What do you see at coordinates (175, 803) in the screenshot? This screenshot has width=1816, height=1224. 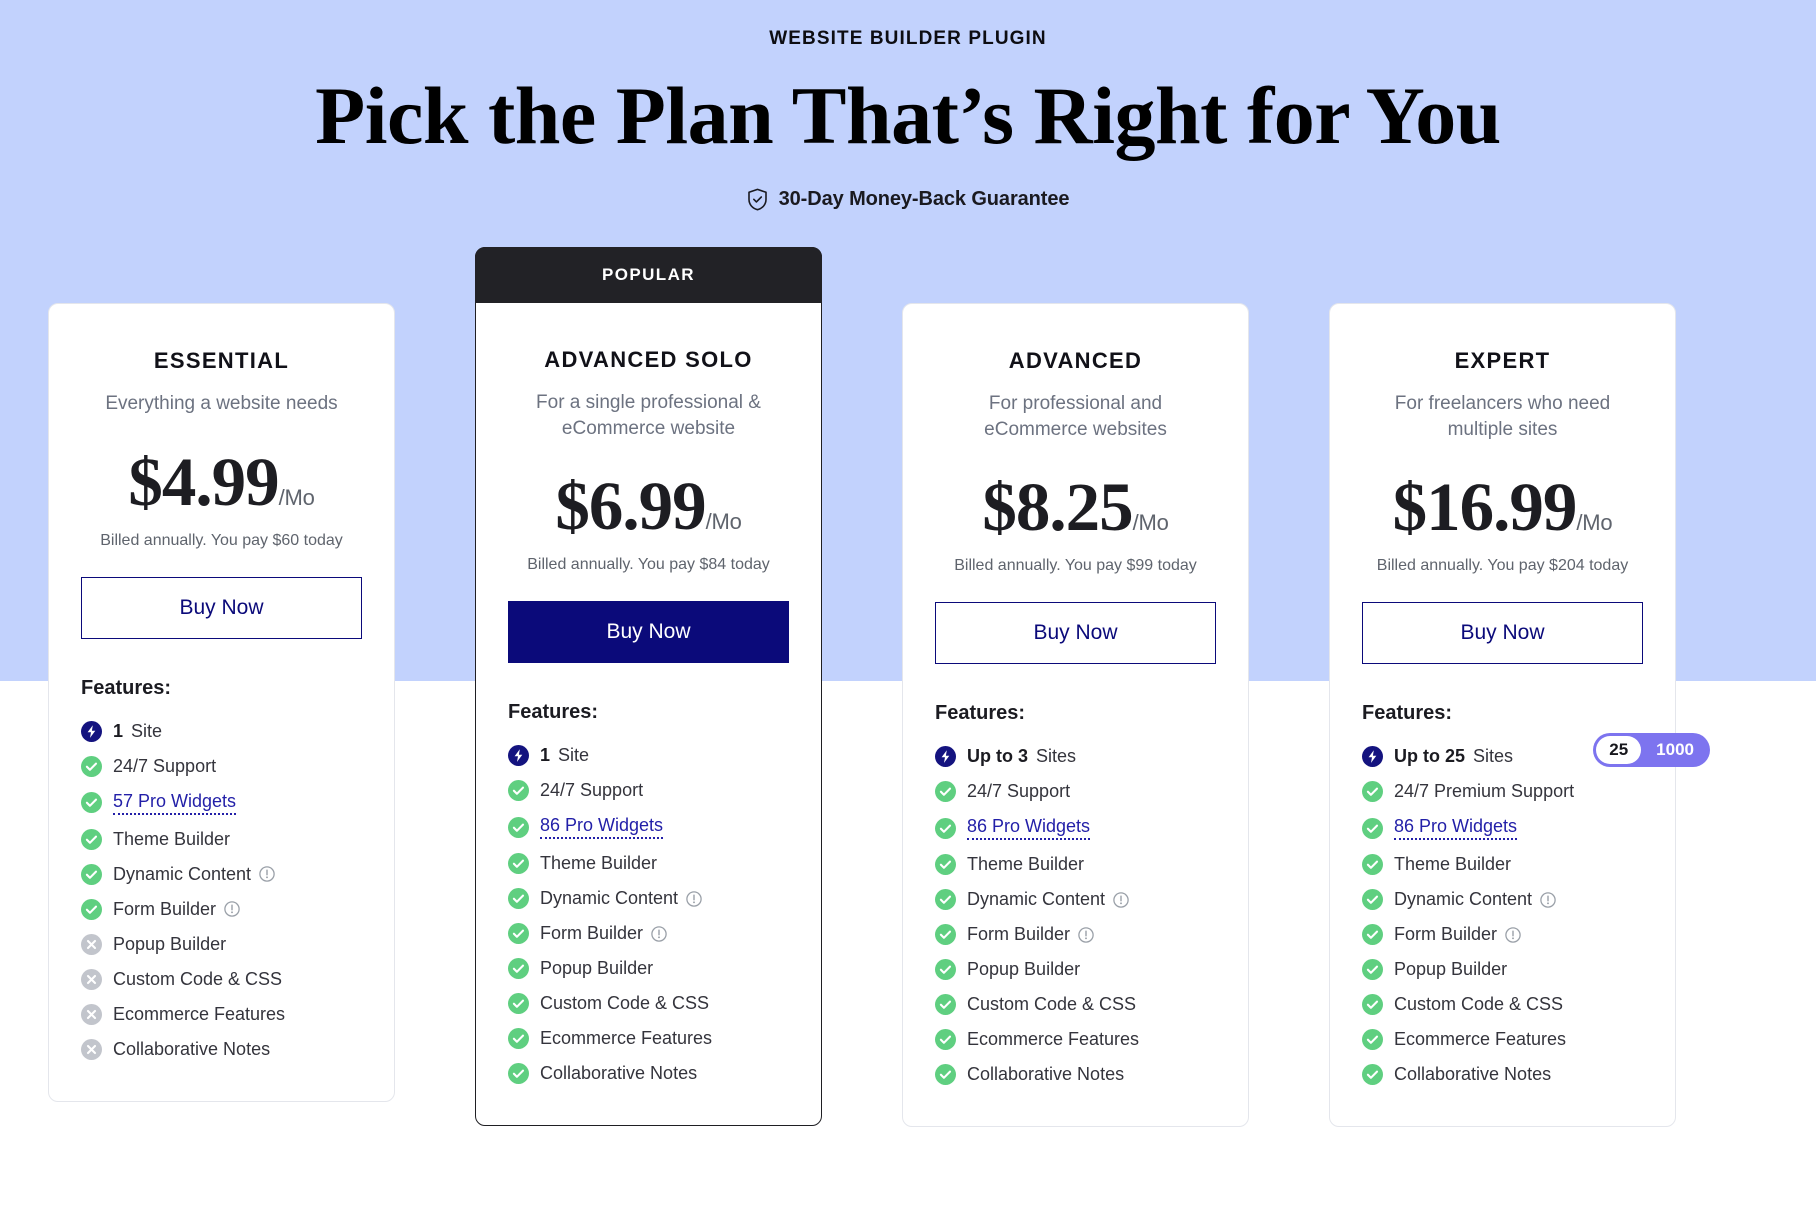 I see `pro-widgets-link: 57 Pro Widgets` at bounding box center [175, 803].